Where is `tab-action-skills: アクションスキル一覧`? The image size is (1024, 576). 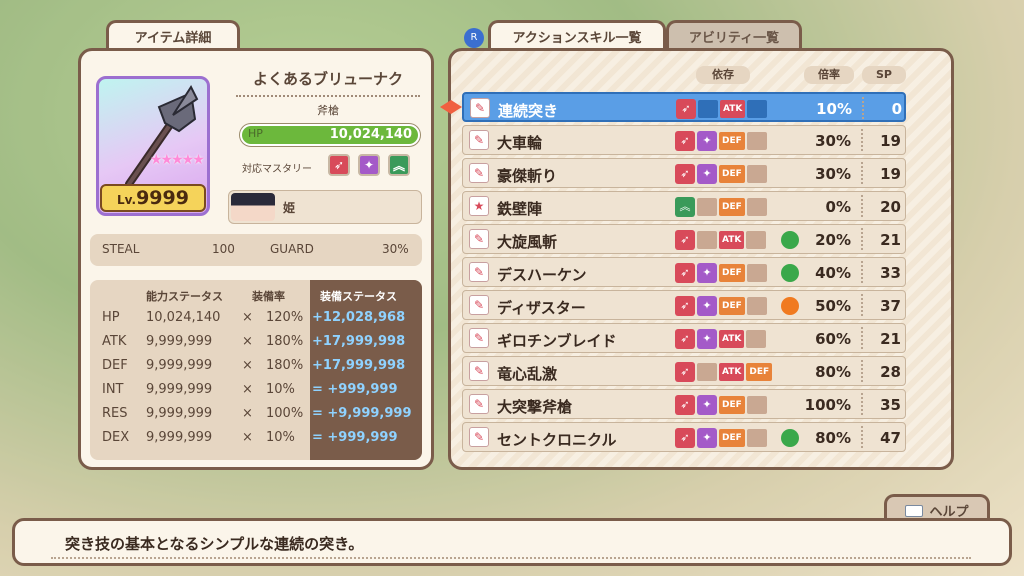 tab-action-skills: アクションスキル一覧 is located at coordinates (577, 35).